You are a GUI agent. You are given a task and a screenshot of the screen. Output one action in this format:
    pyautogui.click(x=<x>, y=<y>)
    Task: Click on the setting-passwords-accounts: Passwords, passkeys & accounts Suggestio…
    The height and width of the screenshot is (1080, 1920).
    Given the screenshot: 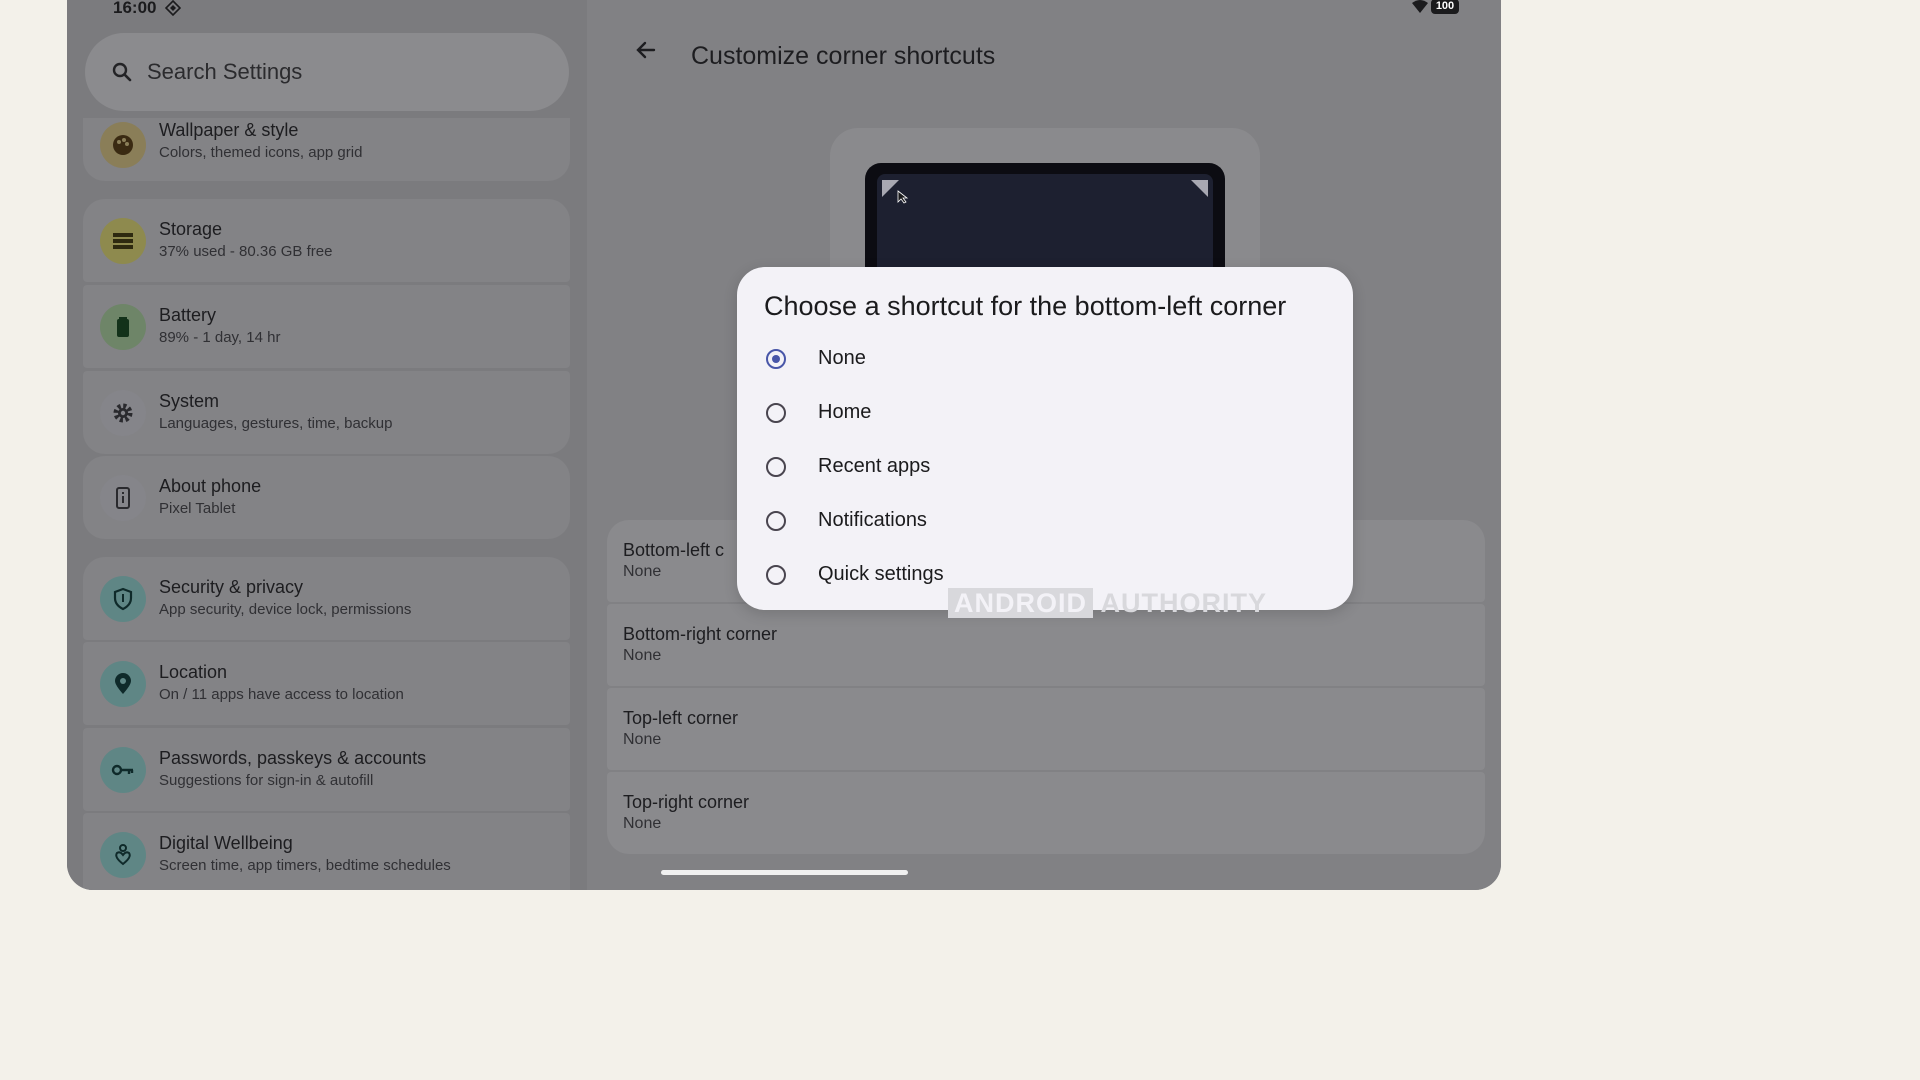 What is the action you would take?
    pyautogui.click(x=326, y=769)
    